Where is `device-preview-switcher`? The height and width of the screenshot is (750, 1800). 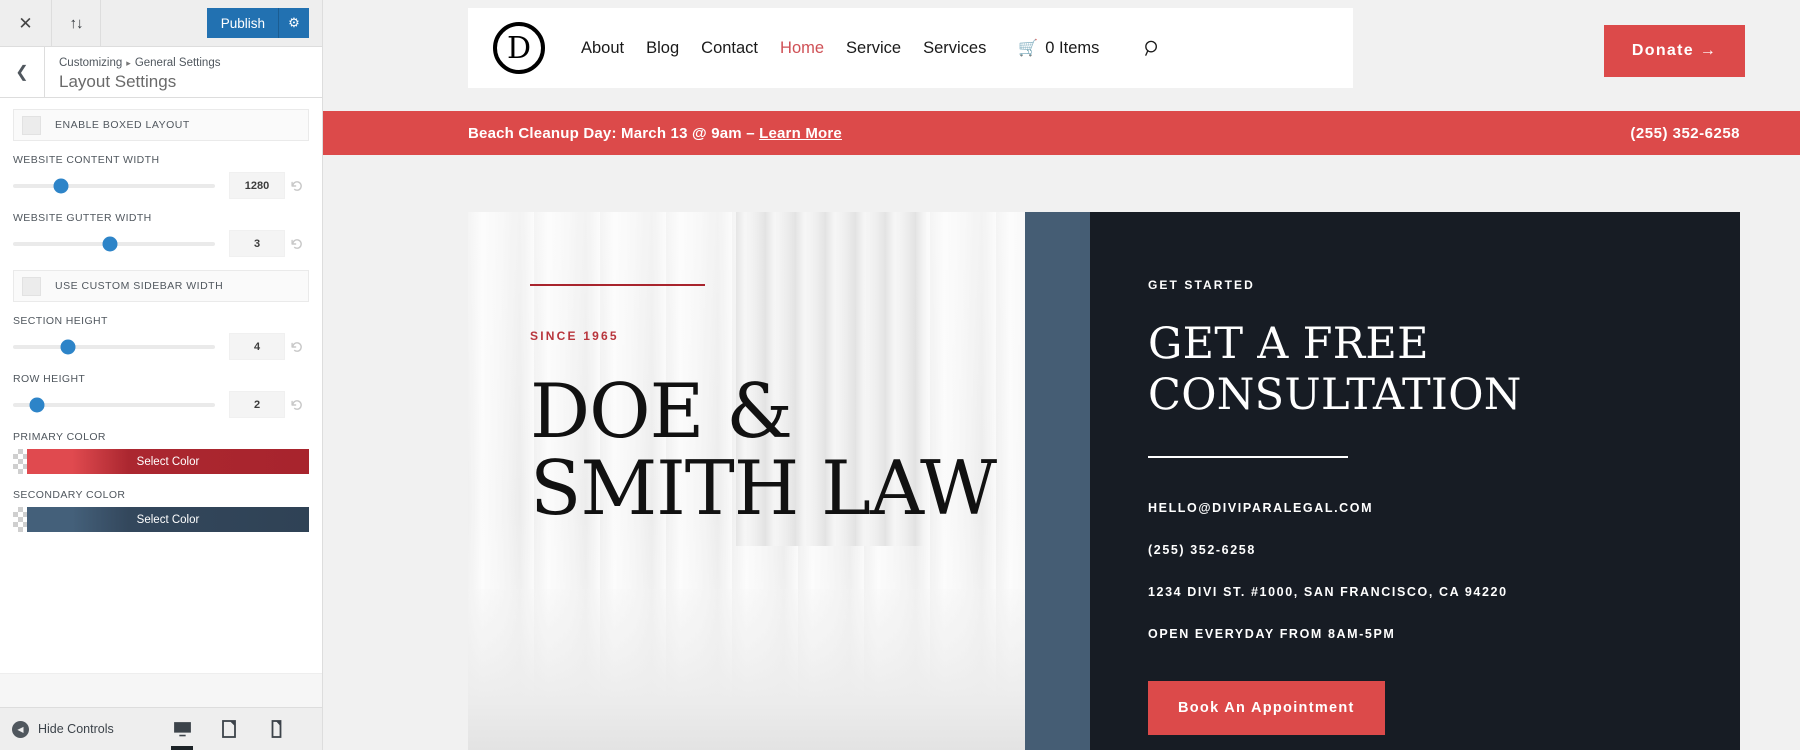
device-preview-switcher is located at coordinates (239, 729).